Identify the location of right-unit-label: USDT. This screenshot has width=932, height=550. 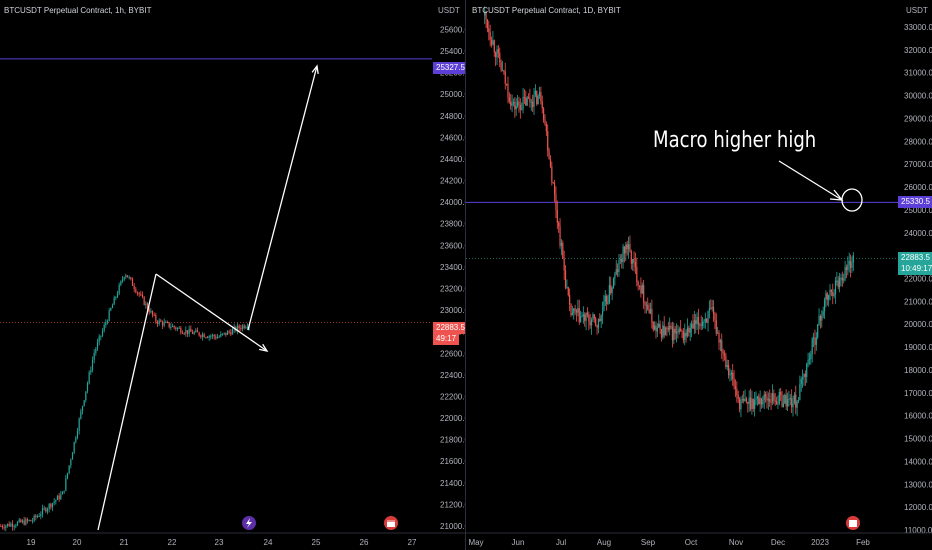
(917, 10).